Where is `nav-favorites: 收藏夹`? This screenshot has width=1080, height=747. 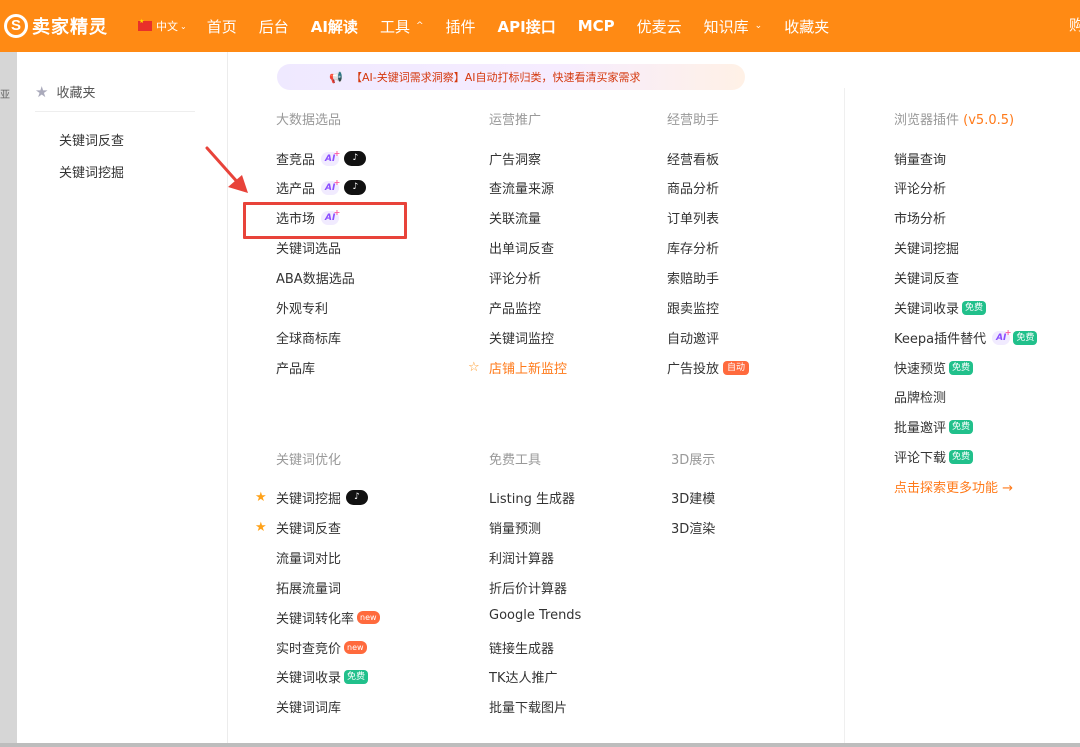
nav-favorites: 收藏夹 is located at coordinates (806, 26).